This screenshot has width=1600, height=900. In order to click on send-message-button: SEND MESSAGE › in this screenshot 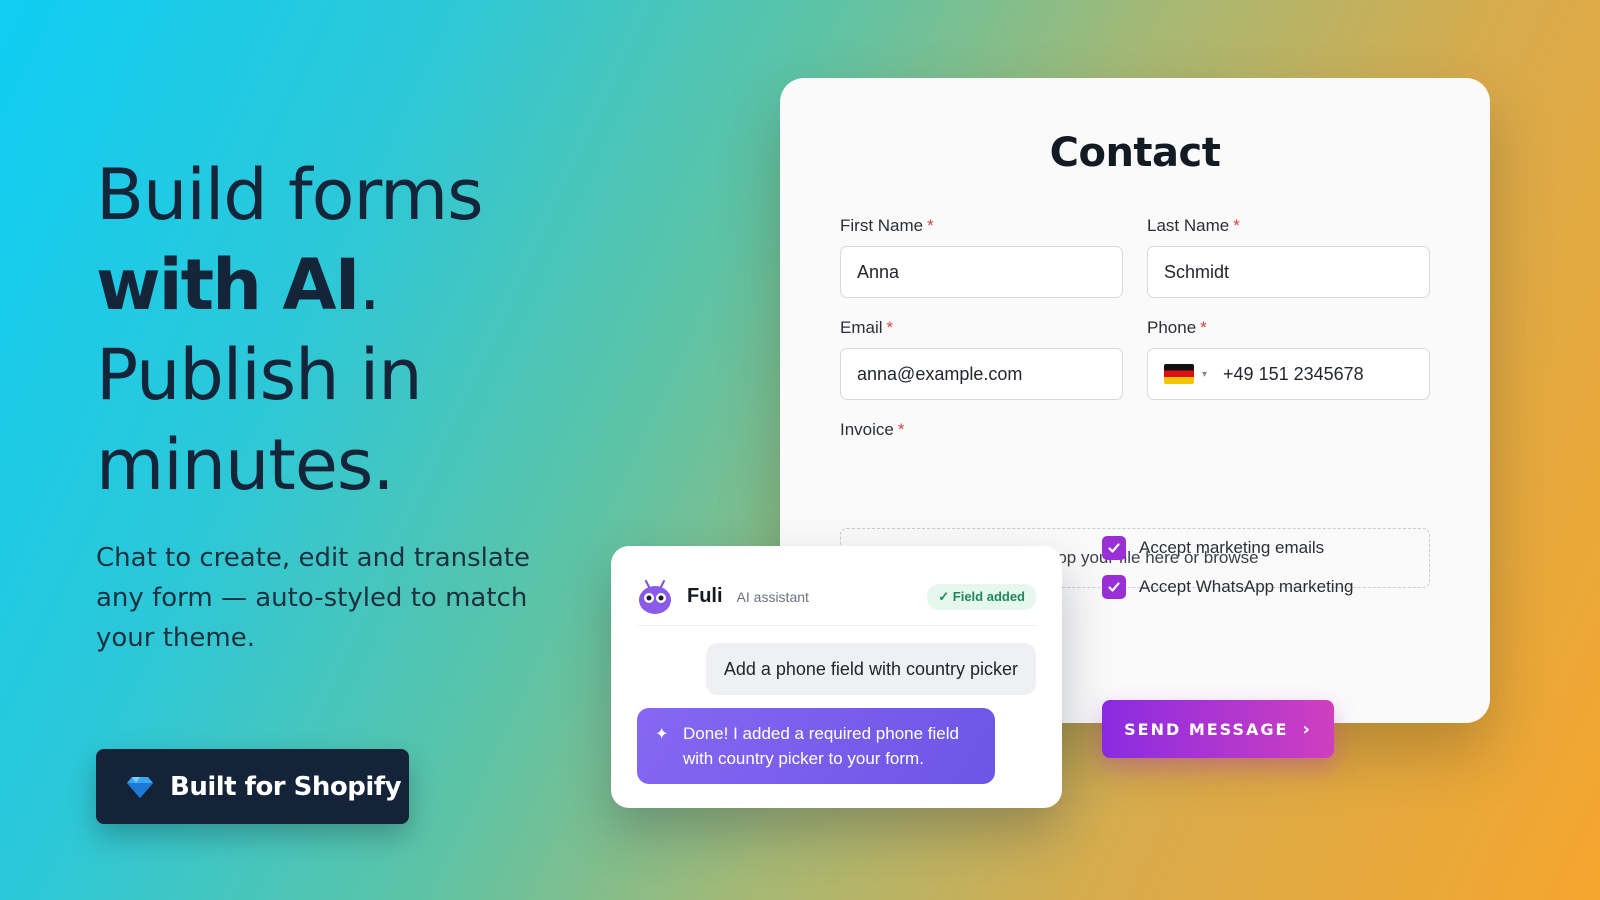, I will do `click(1218, 729)`.